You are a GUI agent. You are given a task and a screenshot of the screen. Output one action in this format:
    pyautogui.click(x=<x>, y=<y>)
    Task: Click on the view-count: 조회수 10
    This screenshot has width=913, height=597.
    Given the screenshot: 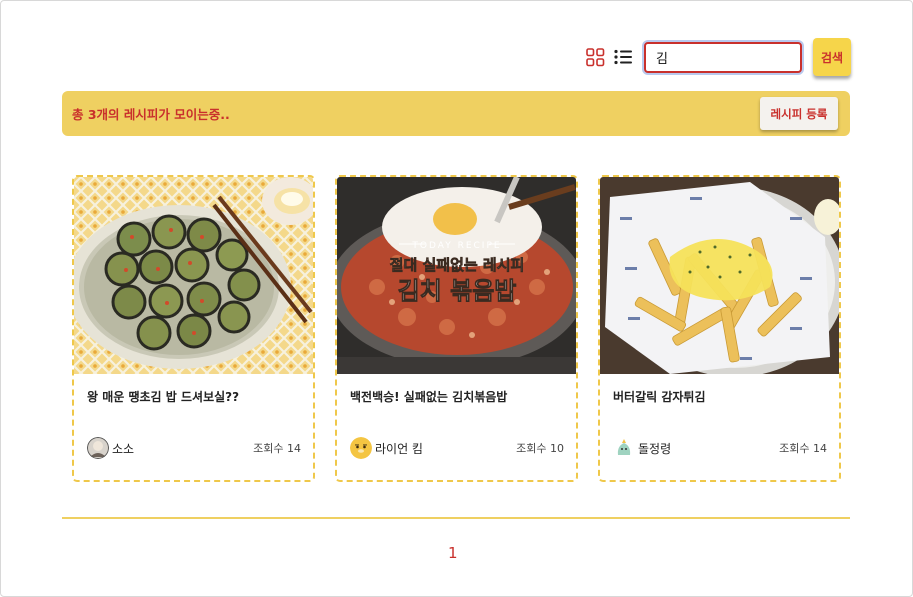 What is the action you would take?
    pyautogui.click(x=540, y=448)
    